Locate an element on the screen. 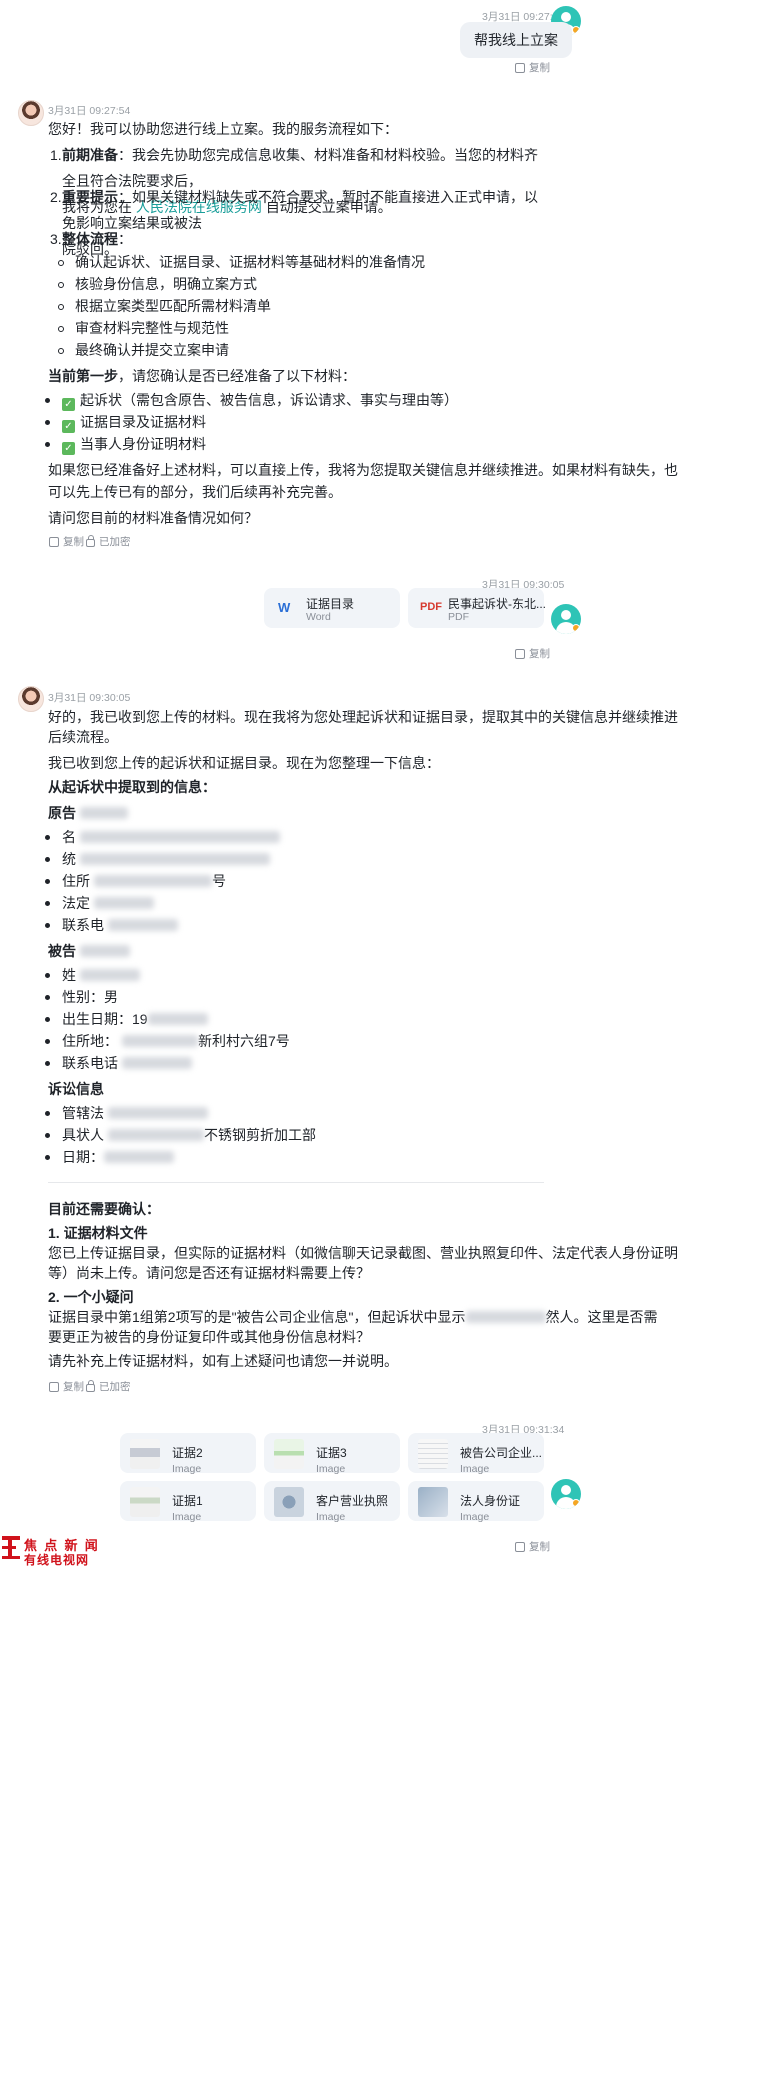 This screenshot has width=782, height=2086. lock-icon is located at coordinates (90, 541).